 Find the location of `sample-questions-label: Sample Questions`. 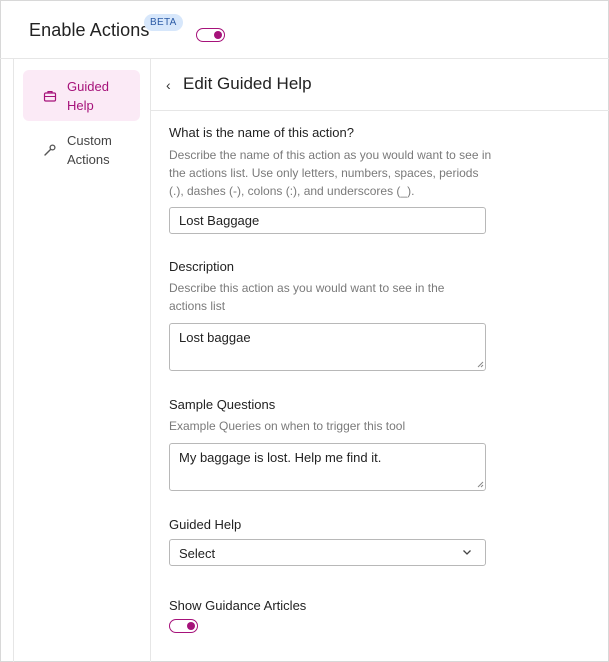

sample-questions-label: Sample Questions is located at coordinates (222, 404).